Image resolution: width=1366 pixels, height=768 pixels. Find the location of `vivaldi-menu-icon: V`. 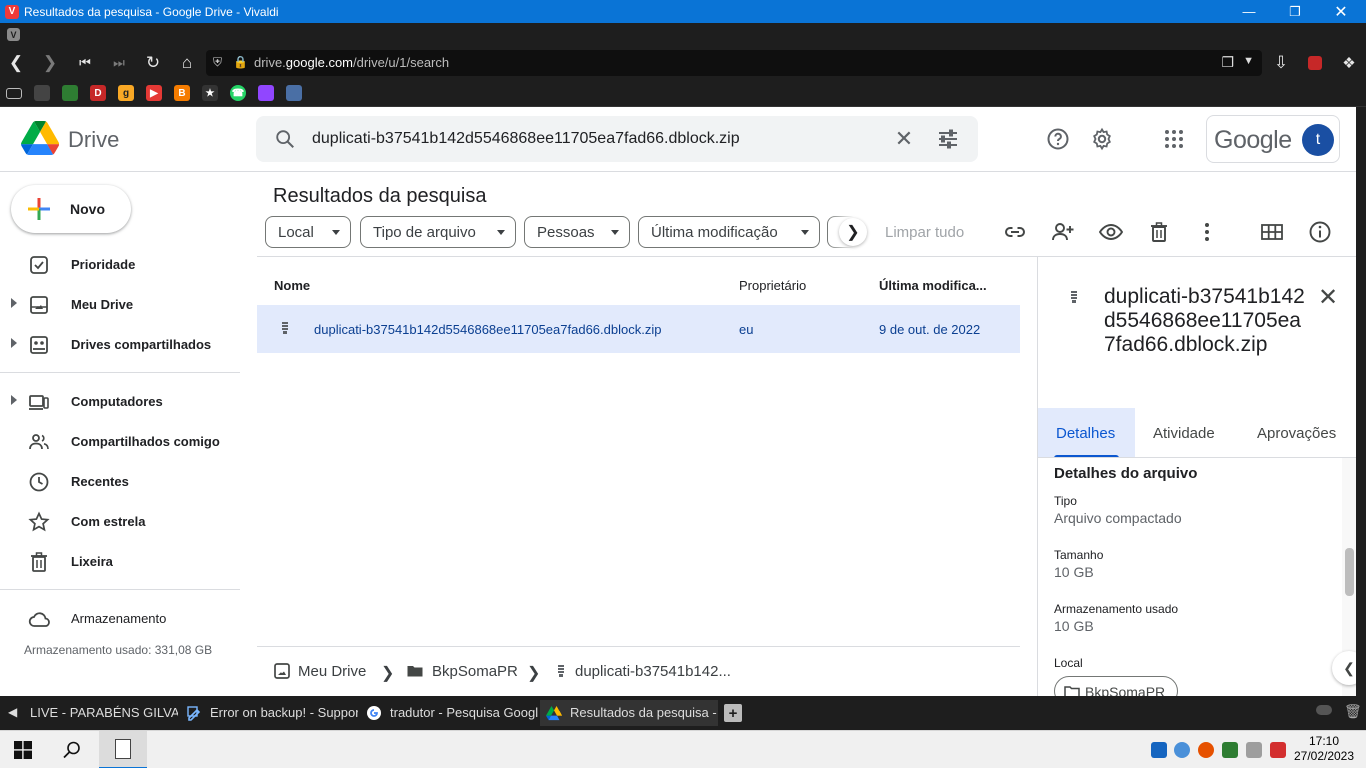

vivaldi-menu-icon: V is located at coordinates (13, 34).